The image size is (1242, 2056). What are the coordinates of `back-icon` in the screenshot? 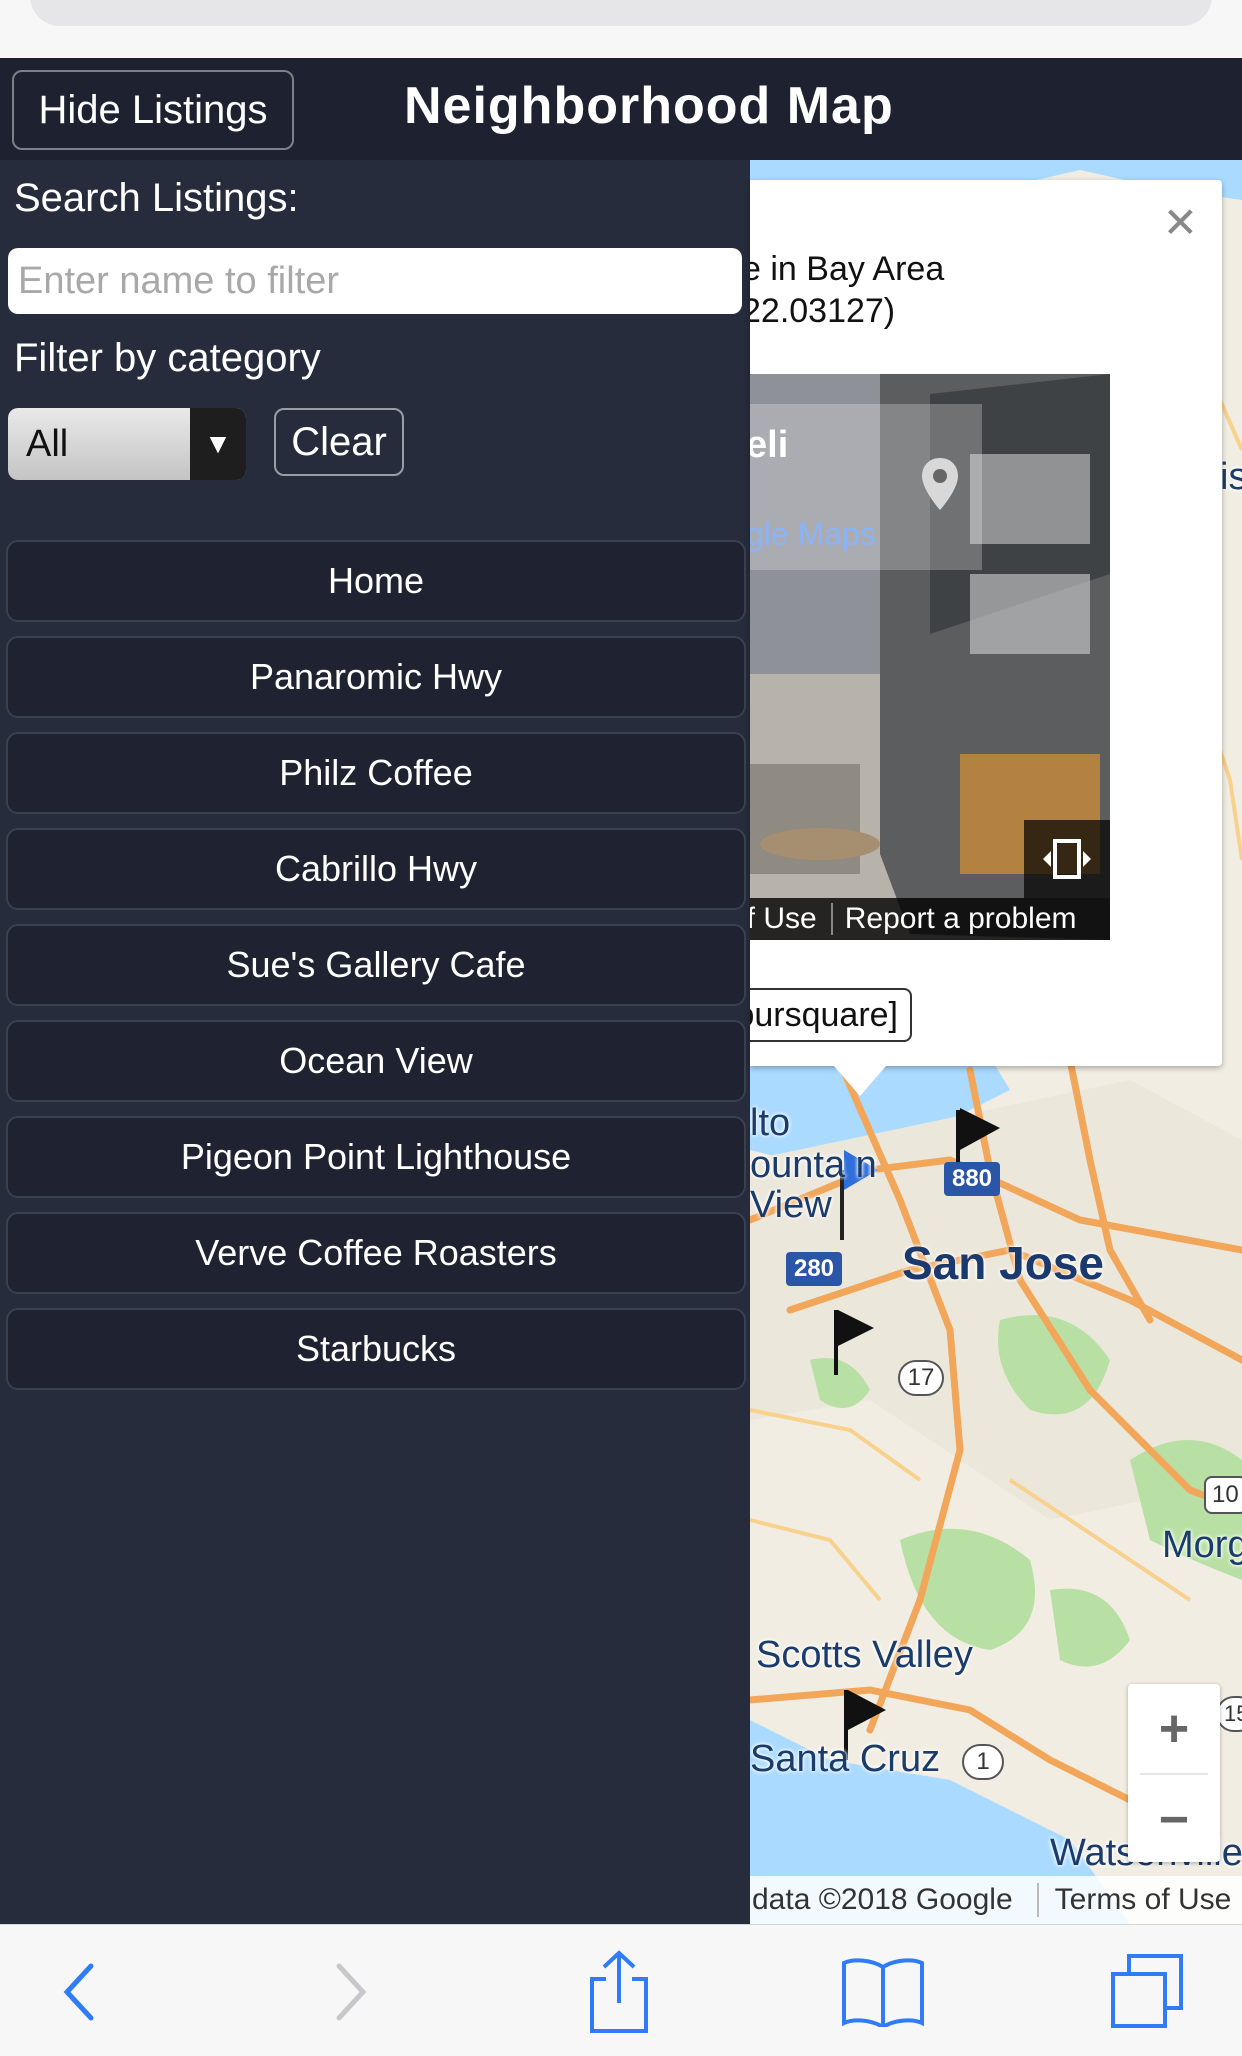 It's located at (79, 1992).